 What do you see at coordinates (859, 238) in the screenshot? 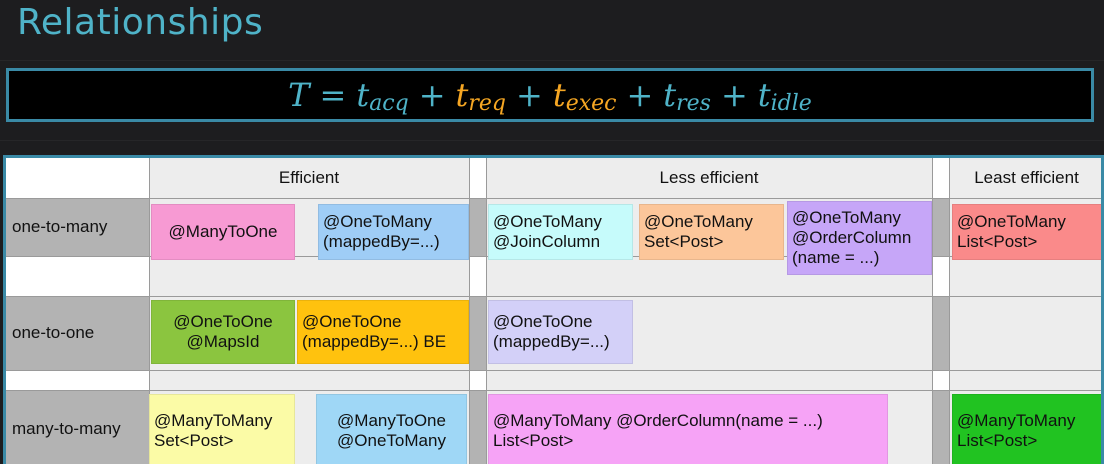
I see `chip-otm-ordercolumn: @OneToMany @OrderColumn (name = ...)` at bounding box center [859, 238].